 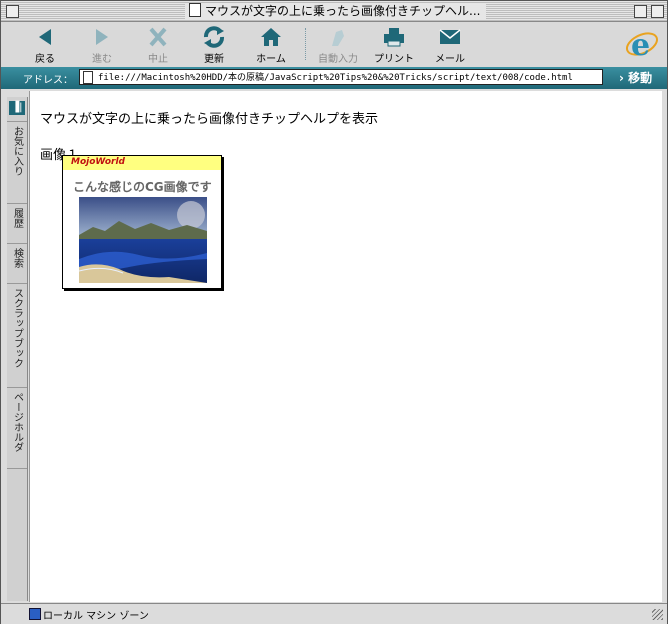 I want to click on autofill-button: 自動入力, so click(x=338, y=44).